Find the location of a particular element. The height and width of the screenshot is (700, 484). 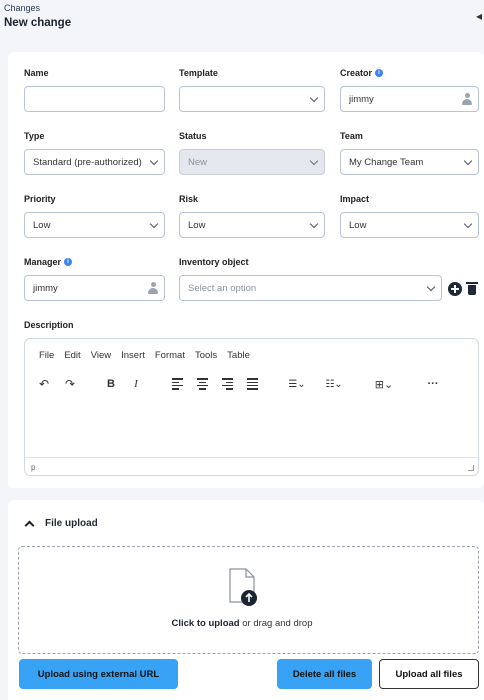

dropzone-text: Click to upload or drag and drop is located at coordinates (242, 623).